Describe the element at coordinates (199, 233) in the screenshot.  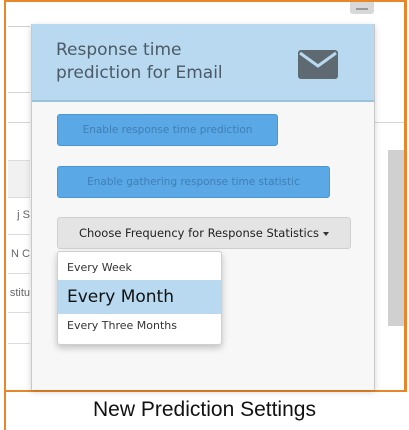
I see `frequency-dropdown-label: Choose Frequency for Response Statistics` at that location.